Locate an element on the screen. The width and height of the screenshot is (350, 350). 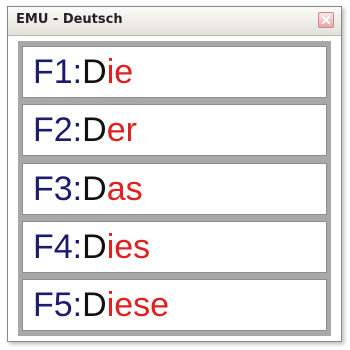
function-key-label: F1: is located at coordinates (58, 72).